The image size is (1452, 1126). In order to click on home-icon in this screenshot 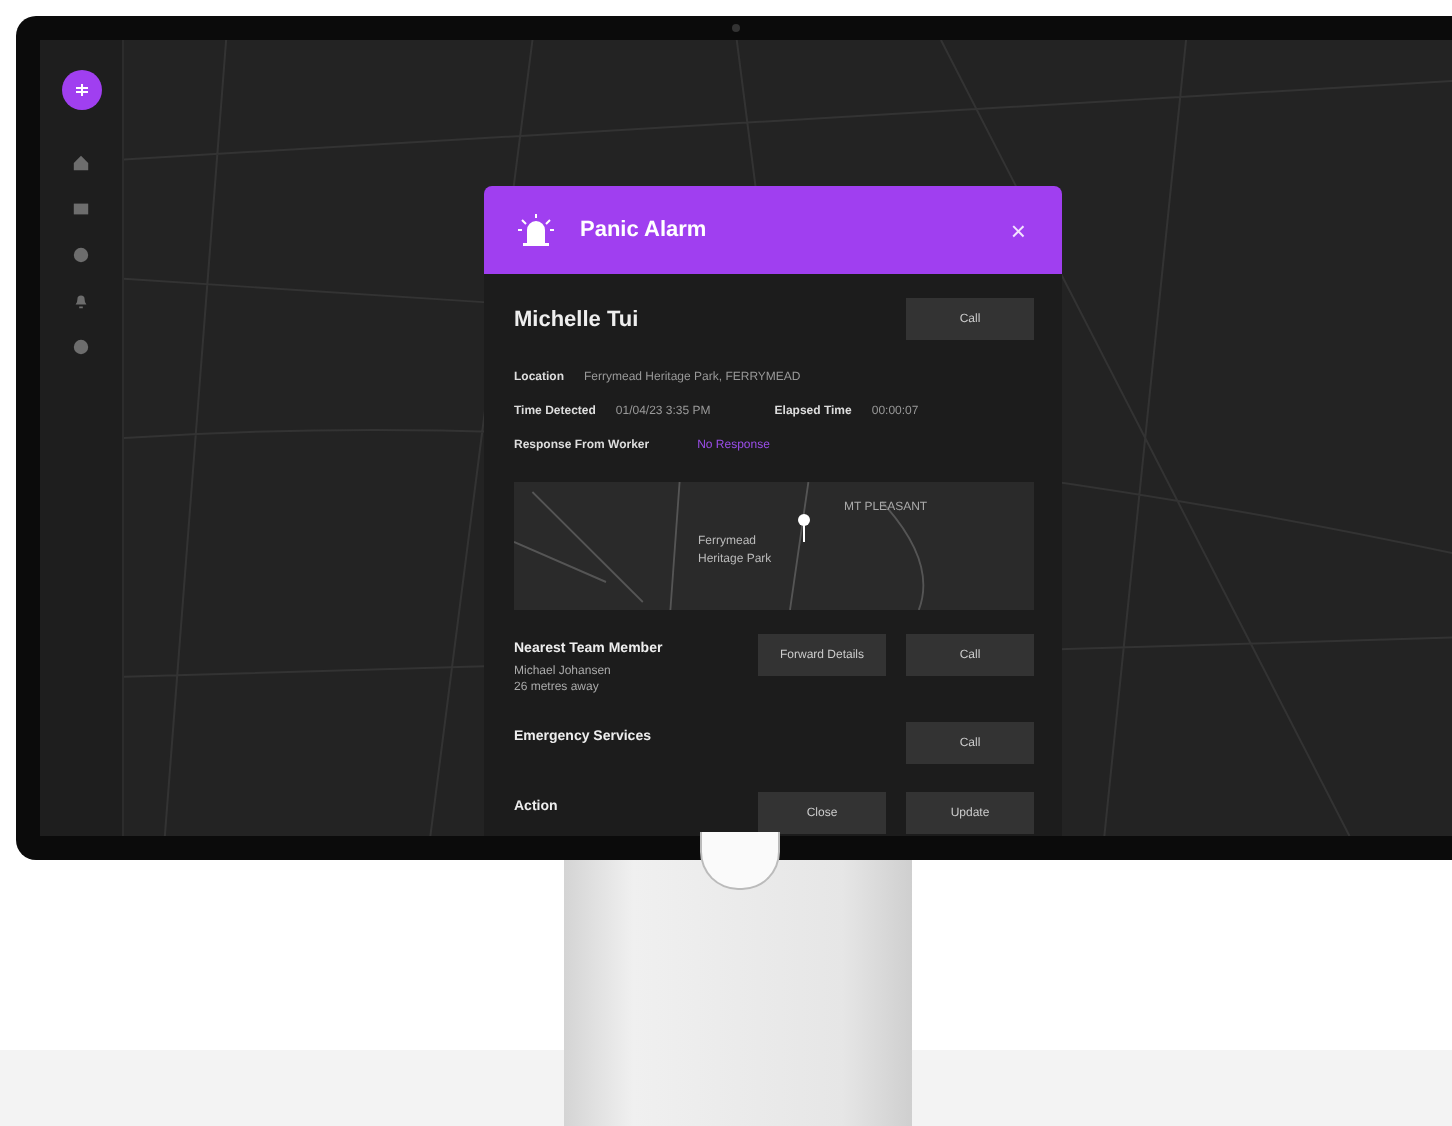, I will do `click(81, 163)`.